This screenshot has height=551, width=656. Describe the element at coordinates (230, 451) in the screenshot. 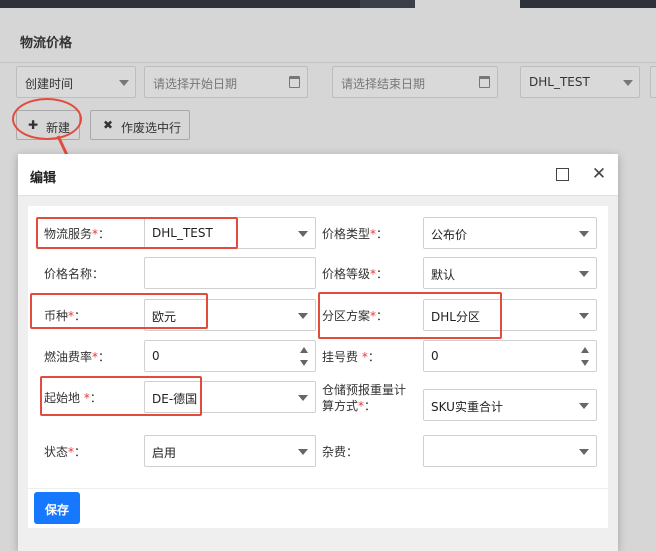

I see `status-select: 启用` at that location.